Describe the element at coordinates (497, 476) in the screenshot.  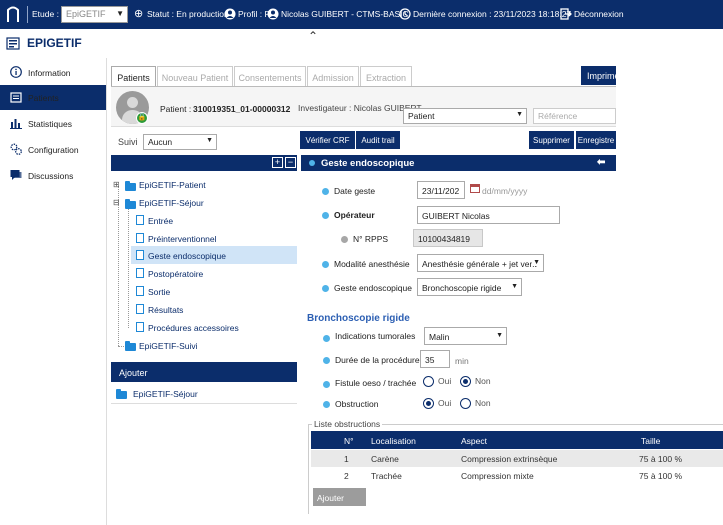
I see `cell-aspect: Compression mixte` at that location.